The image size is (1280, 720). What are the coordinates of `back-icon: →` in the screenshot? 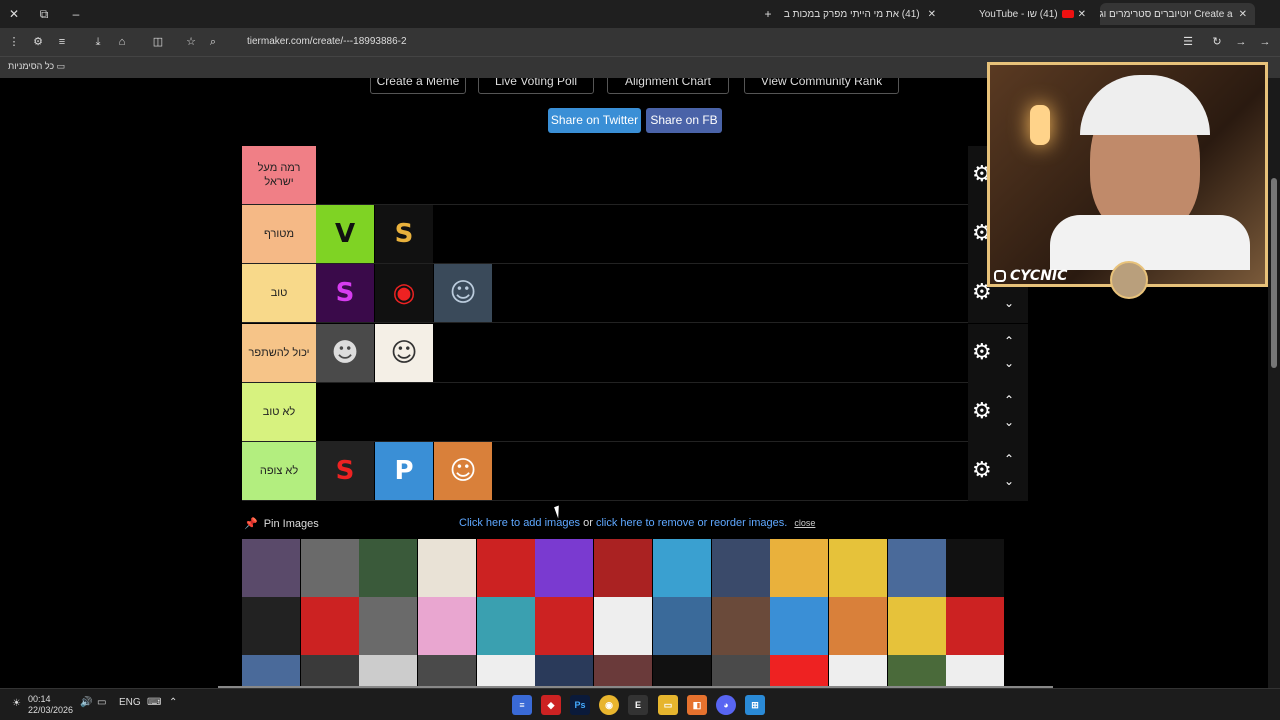 It's located at (1265, 42).